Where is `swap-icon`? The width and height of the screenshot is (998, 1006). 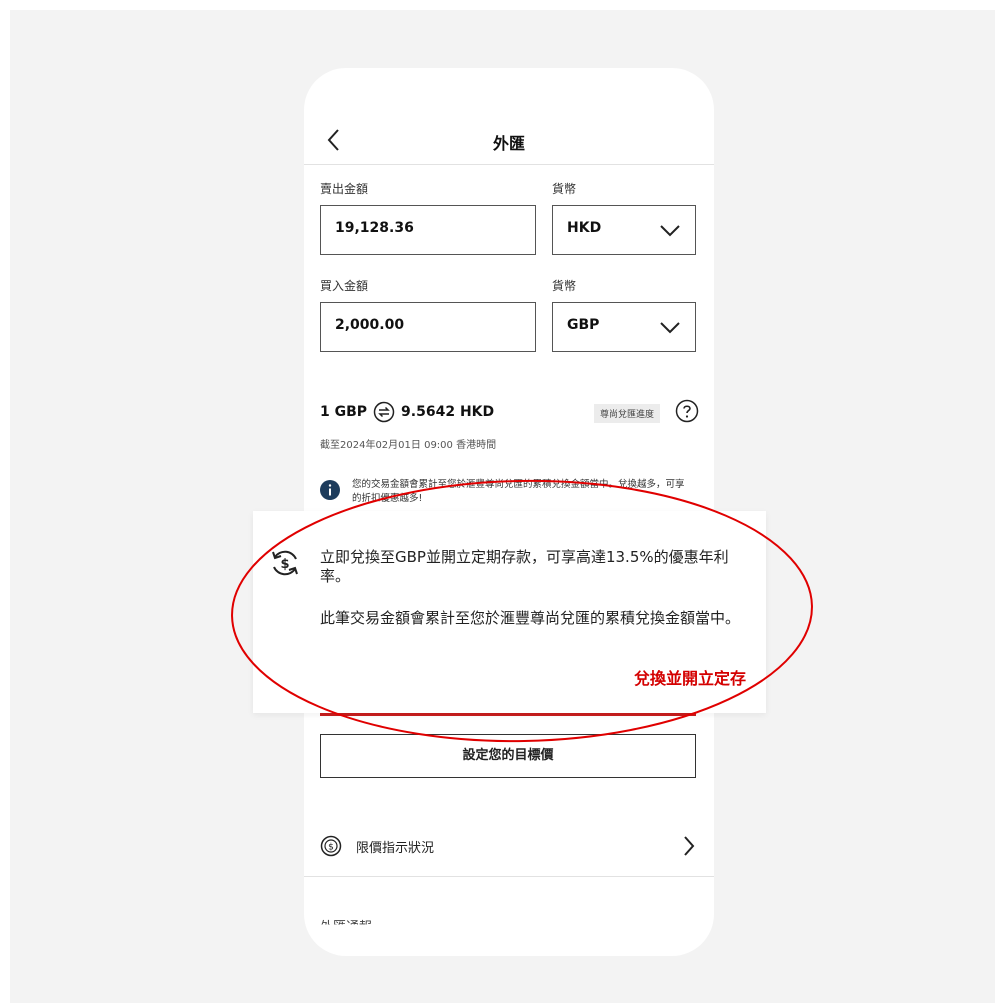 swap-icon is located at coordinates (384, 412).